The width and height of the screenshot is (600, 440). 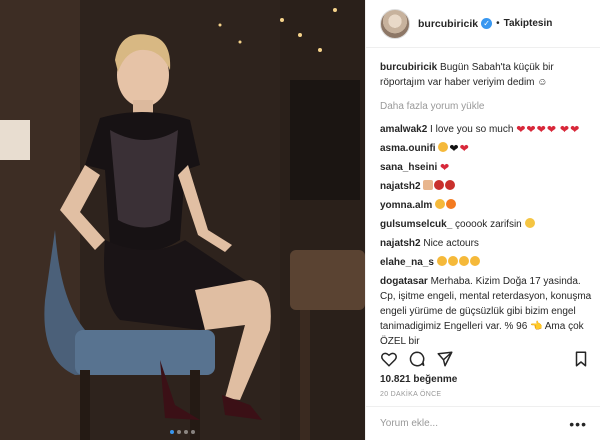 I want to click on comment-username: dogatasar, so click(x=404, y=281).